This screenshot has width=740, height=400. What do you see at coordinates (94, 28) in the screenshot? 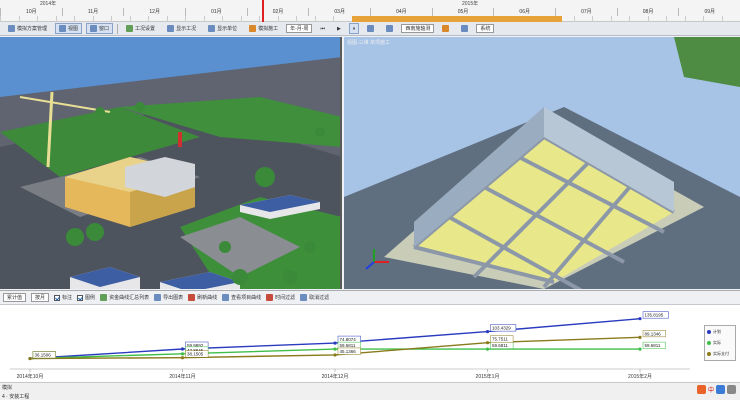
I see `window-icon` at bounding box center [94, 28].